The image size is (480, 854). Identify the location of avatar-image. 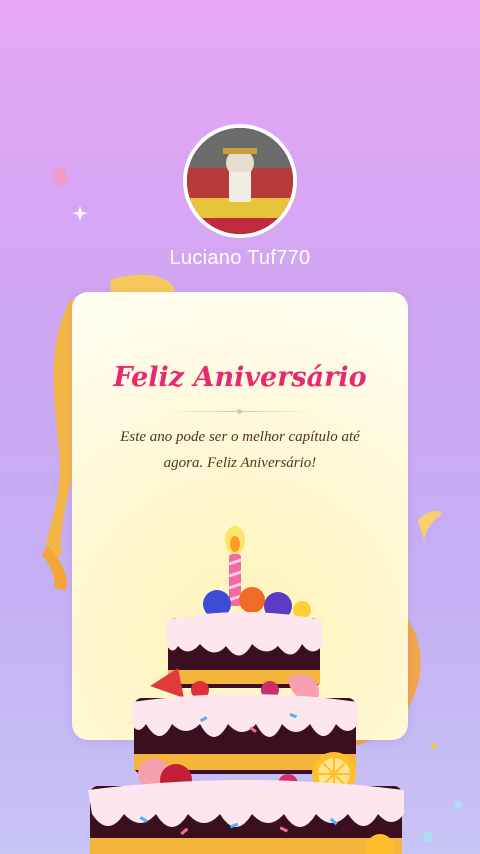
(240, 181).